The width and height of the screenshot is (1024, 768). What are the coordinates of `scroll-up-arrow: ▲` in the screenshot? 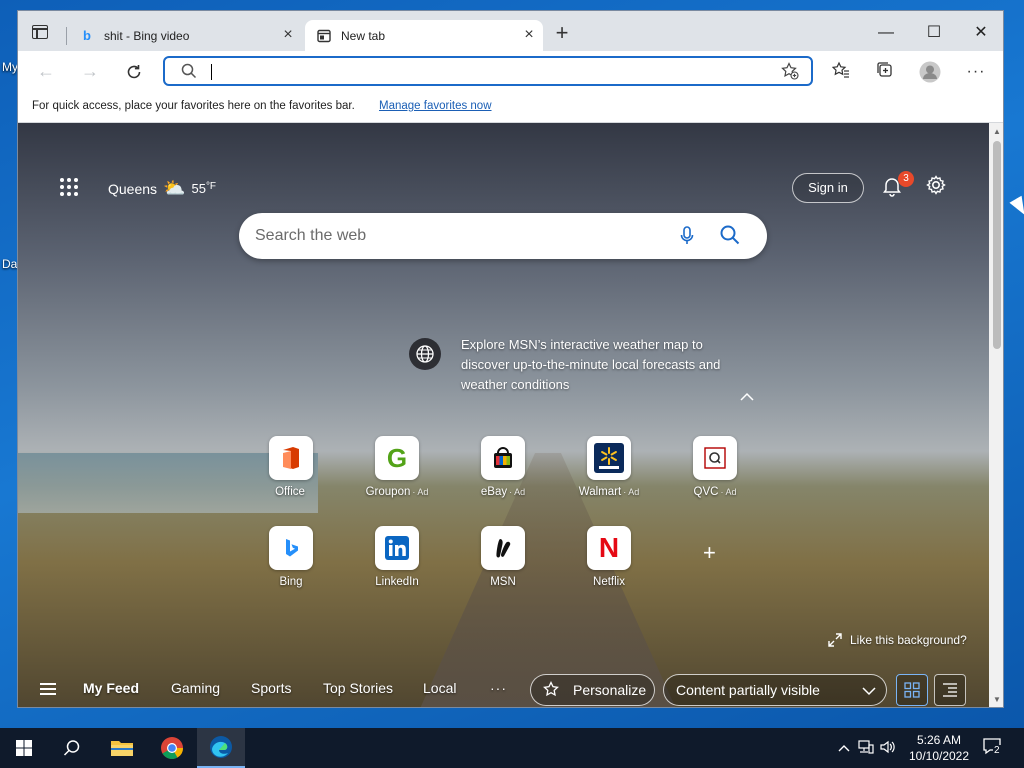 It's located at (996, 132).